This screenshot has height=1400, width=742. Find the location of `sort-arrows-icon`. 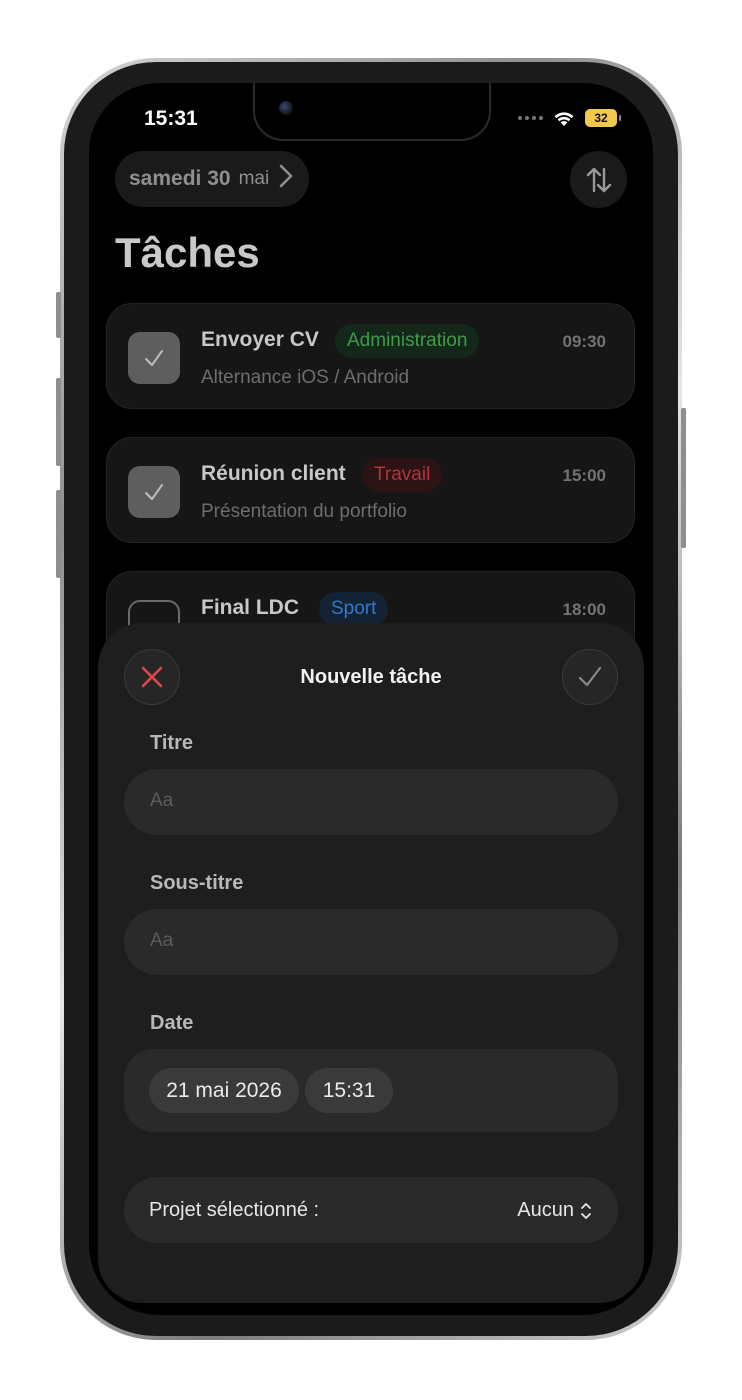

sort-arrows-icon is located at coordinates (598, 179).